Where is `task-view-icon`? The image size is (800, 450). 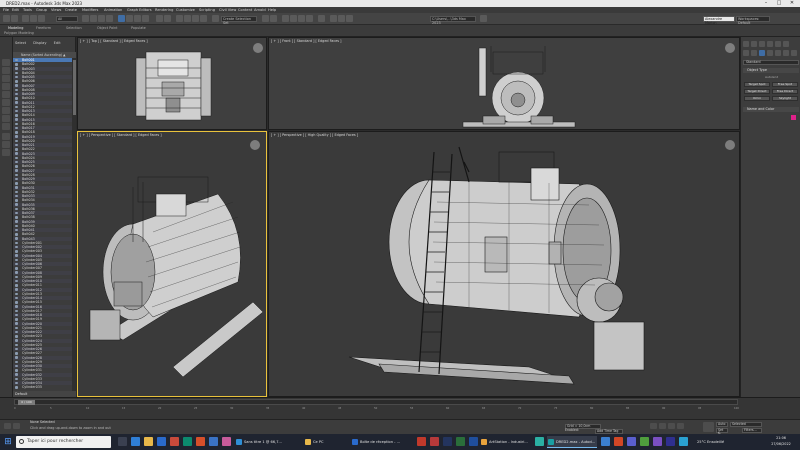 task-view-icon is located at coordinates (122, 441).